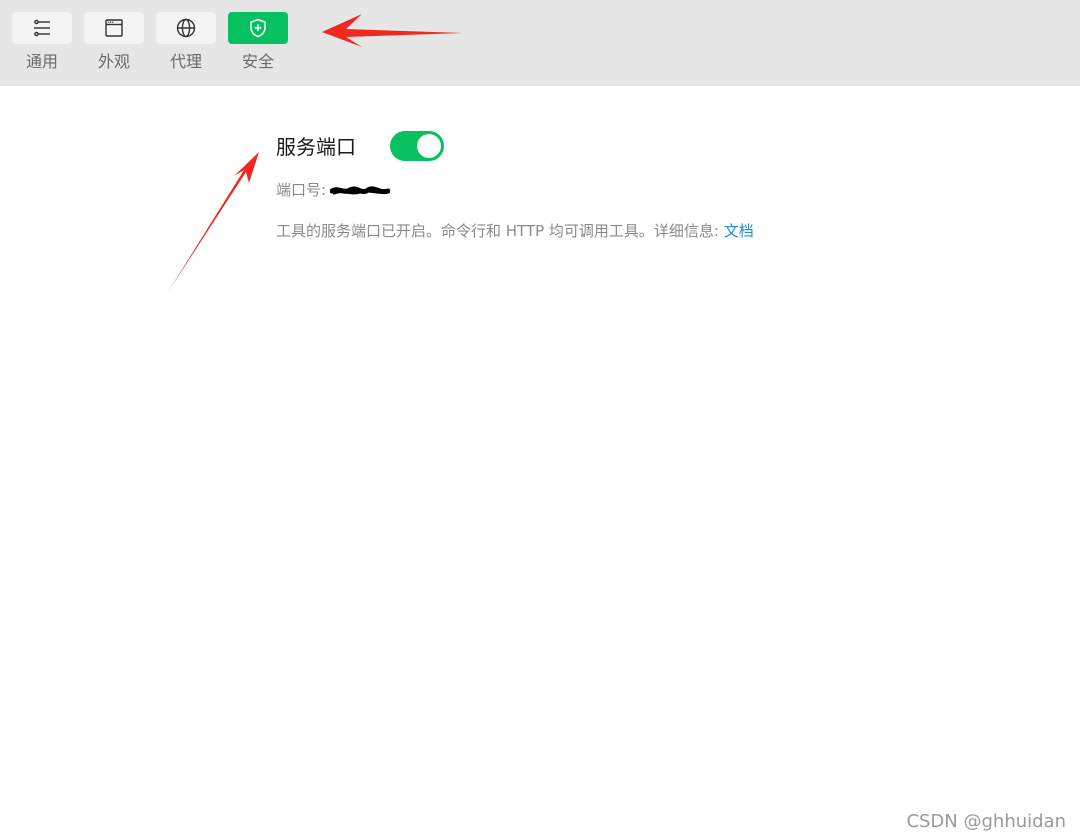 The image size is (1080, 840). I want to click on tab-appearance-label: 外观, so click(113, 61).